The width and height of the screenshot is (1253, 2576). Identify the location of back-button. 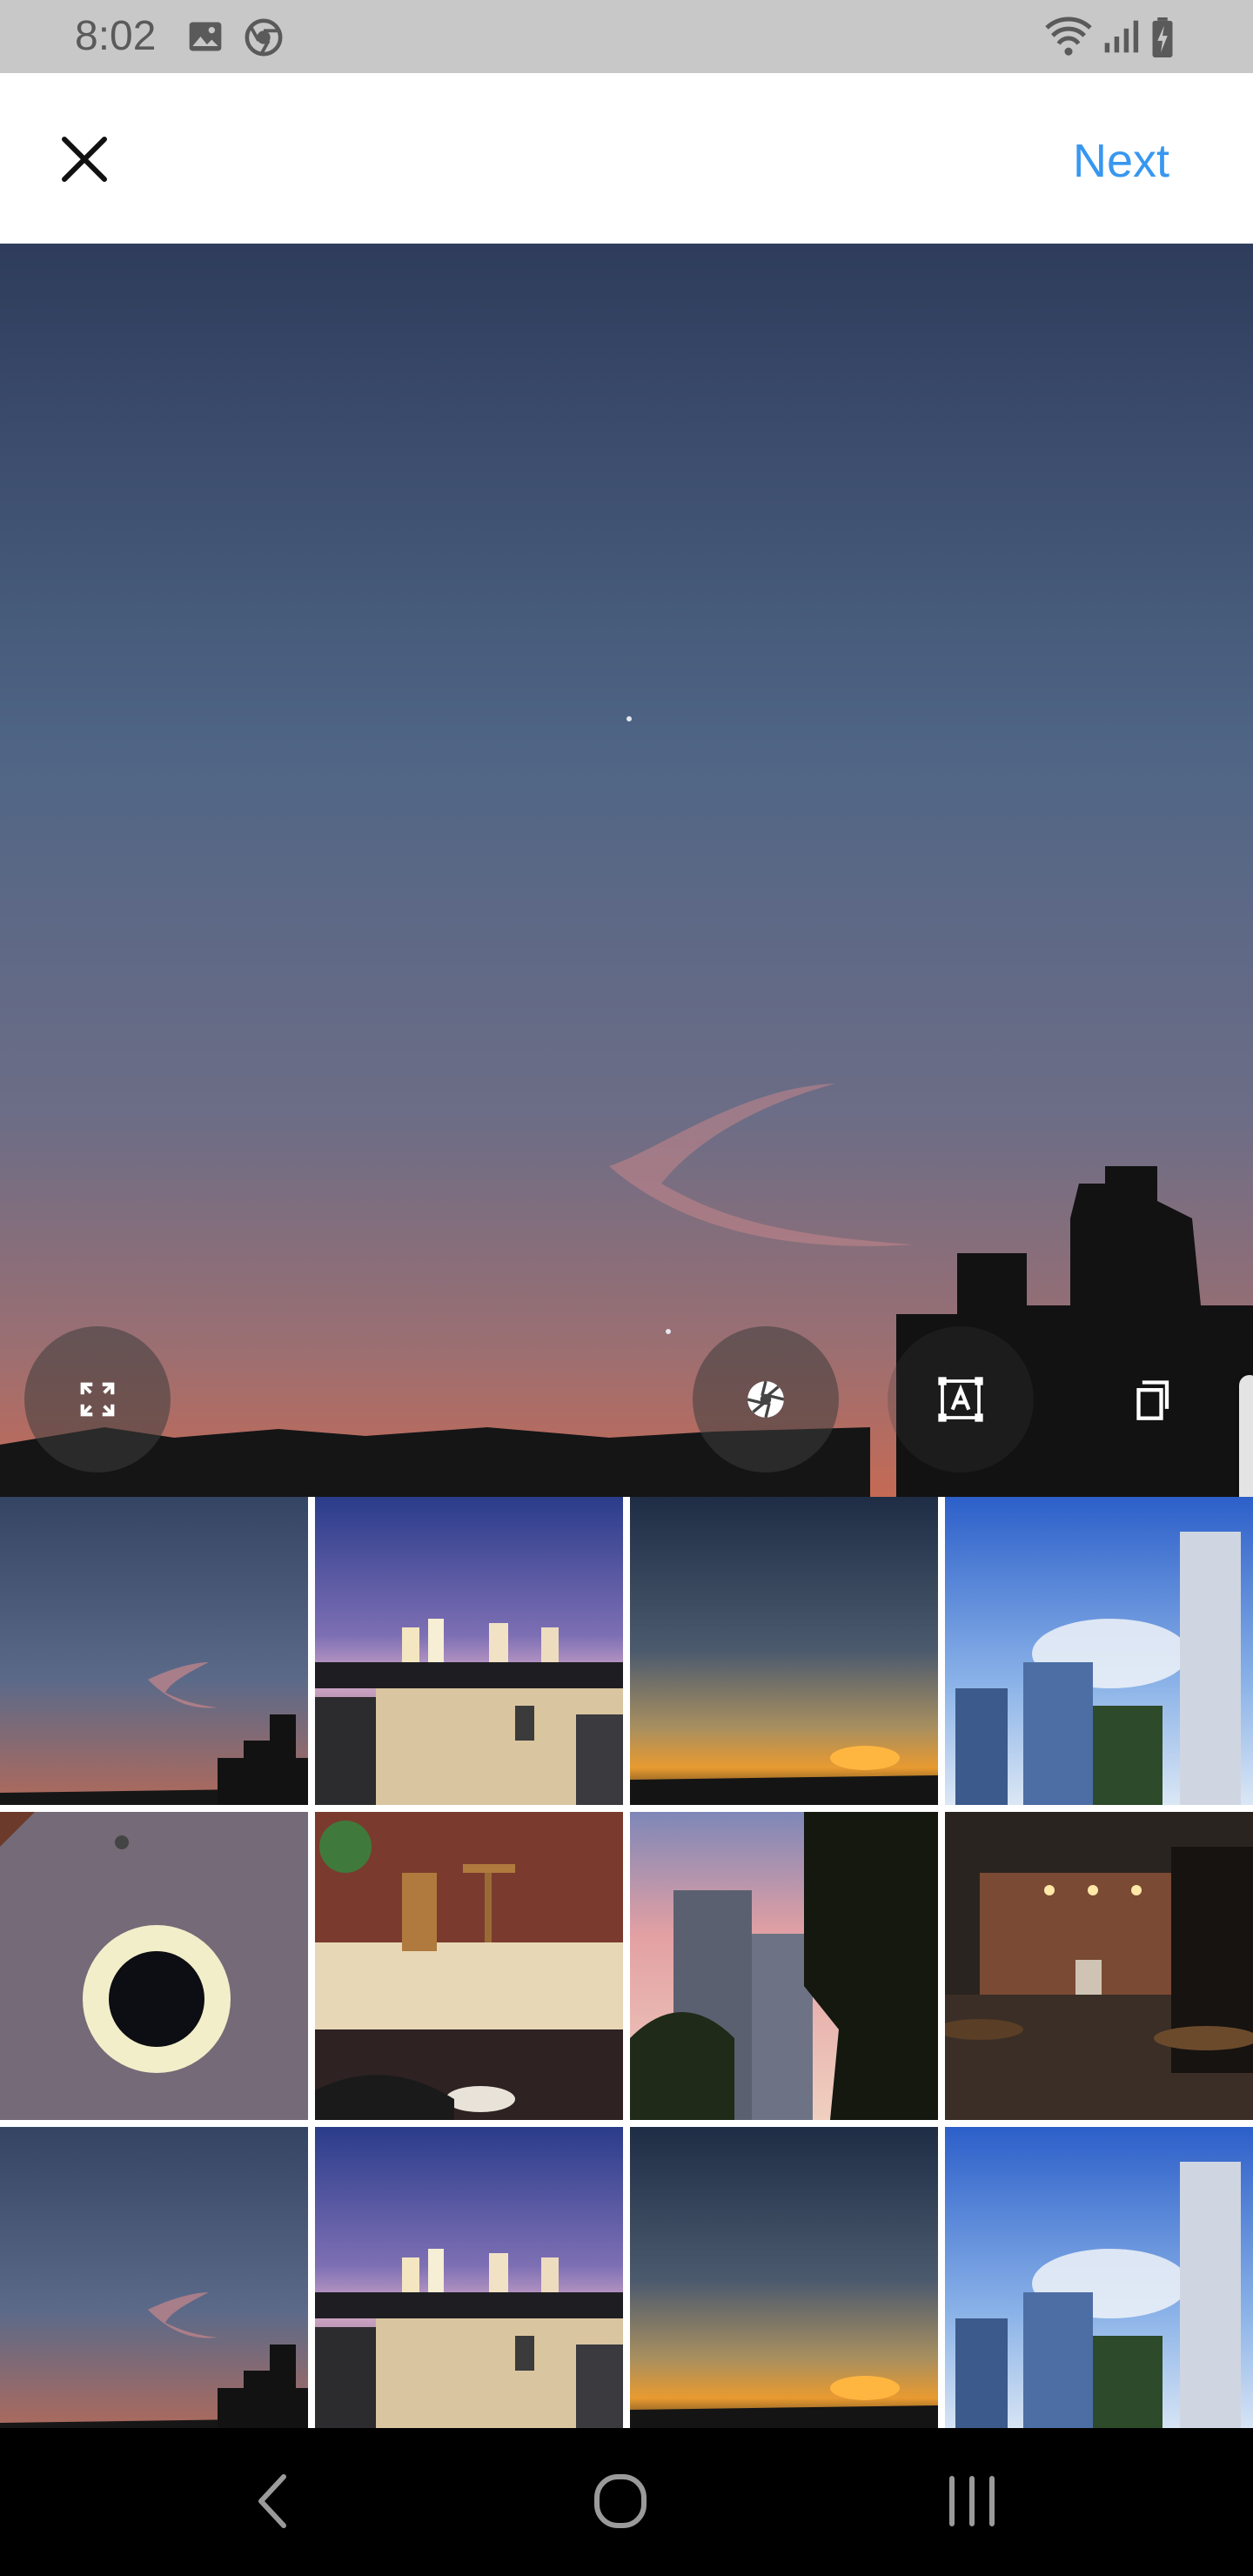
(274, 2501).